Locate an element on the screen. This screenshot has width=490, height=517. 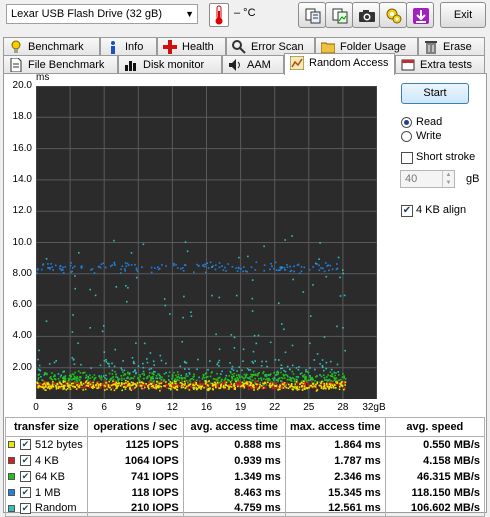
copy-image-button is located at coordinates (339, 15).